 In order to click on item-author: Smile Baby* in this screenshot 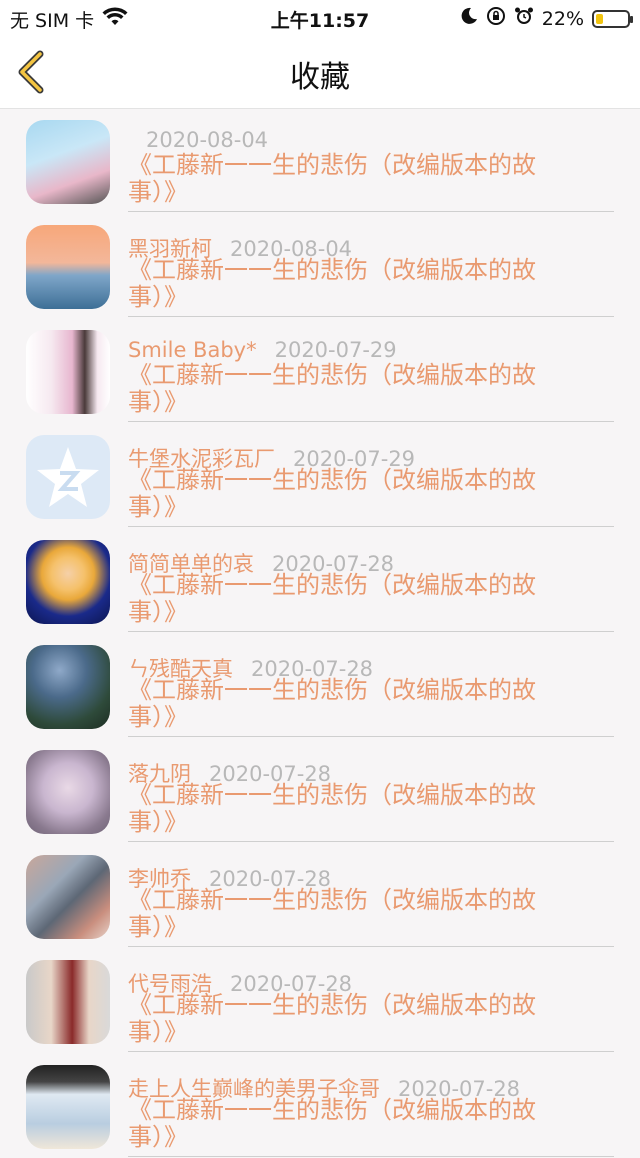, I will do `click(192, 350)`.